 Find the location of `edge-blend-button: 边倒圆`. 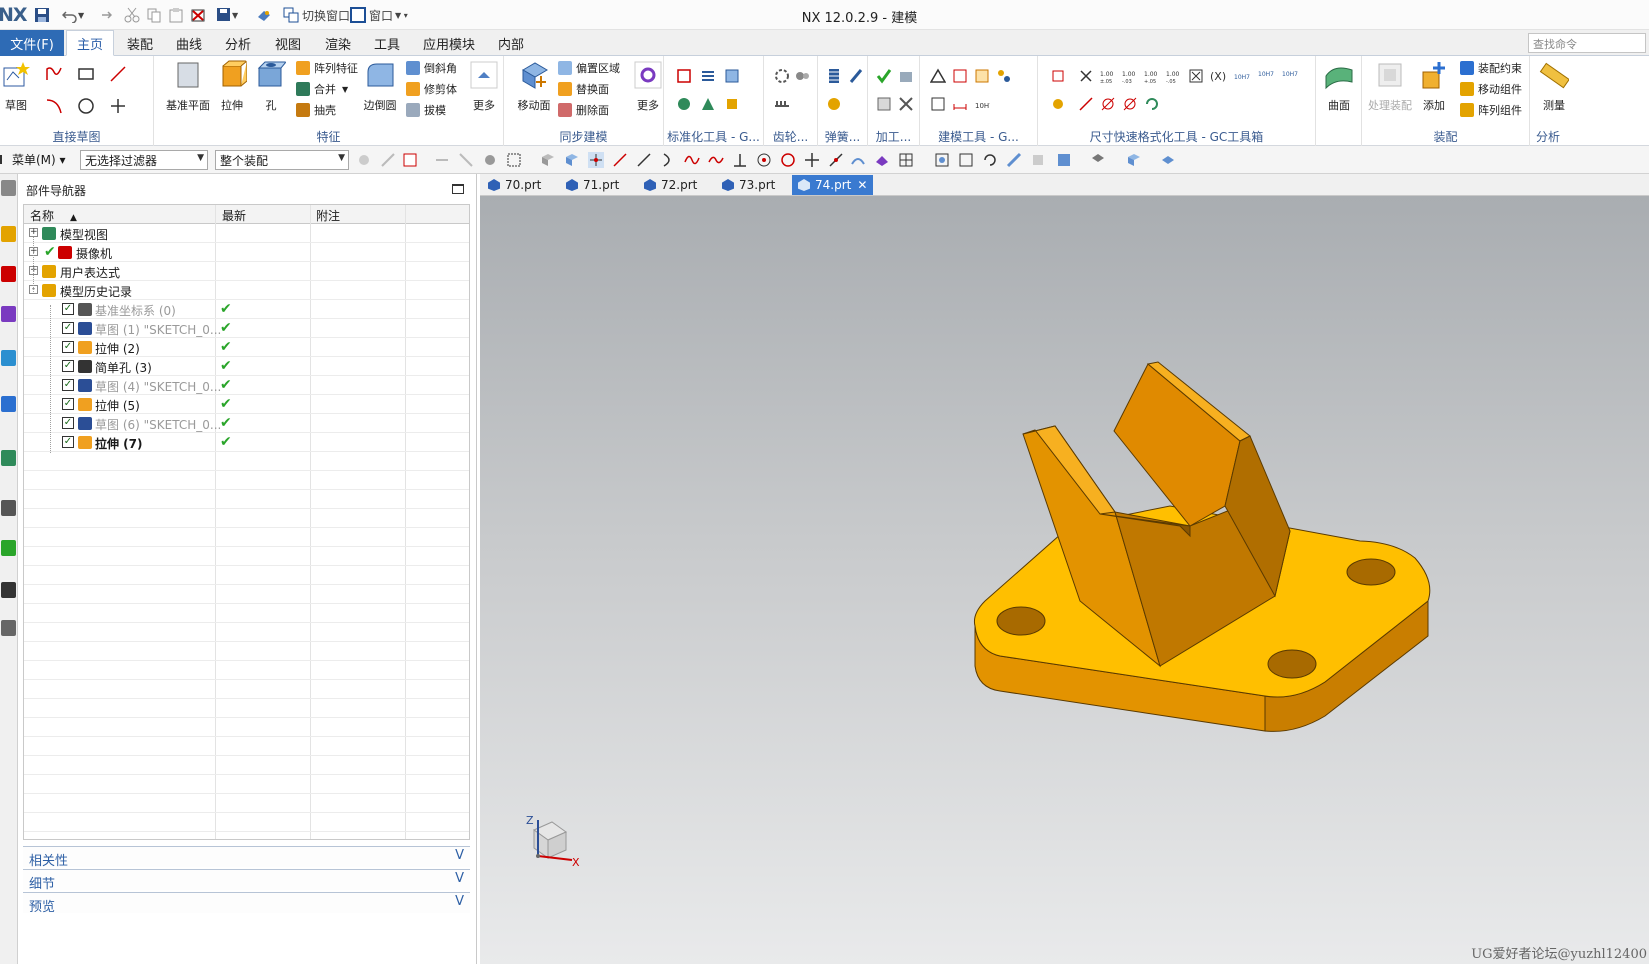

edge-blend-button: 边倒圆 is located at coordinates (380, 86).